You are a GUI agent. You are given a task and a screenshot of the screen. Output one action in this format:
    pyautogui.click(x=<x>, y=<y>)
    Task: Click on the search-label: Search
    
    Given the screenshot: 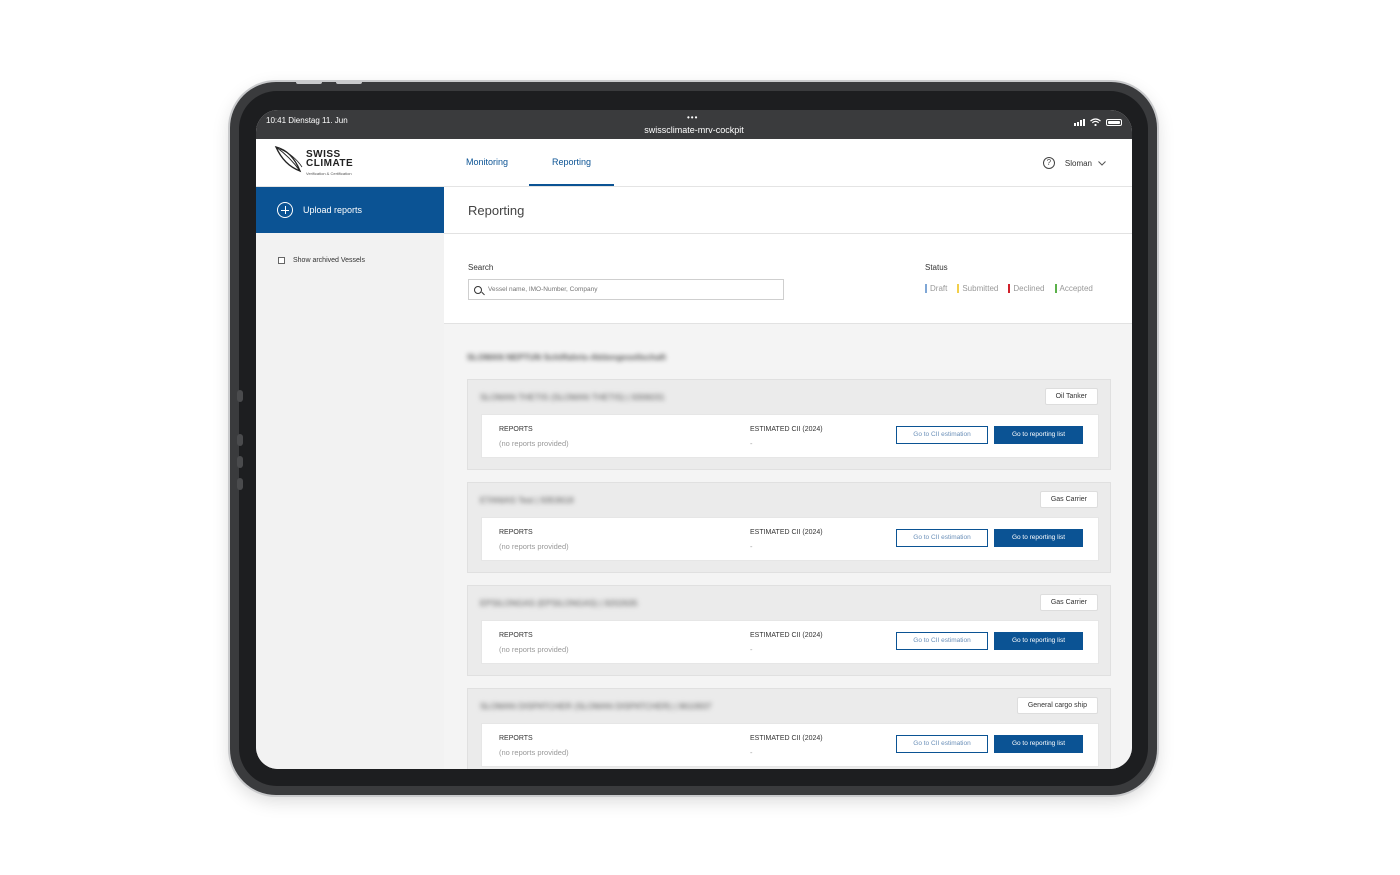 What is the action you would take?
    pyautogui.click(x=481, y=267)
    